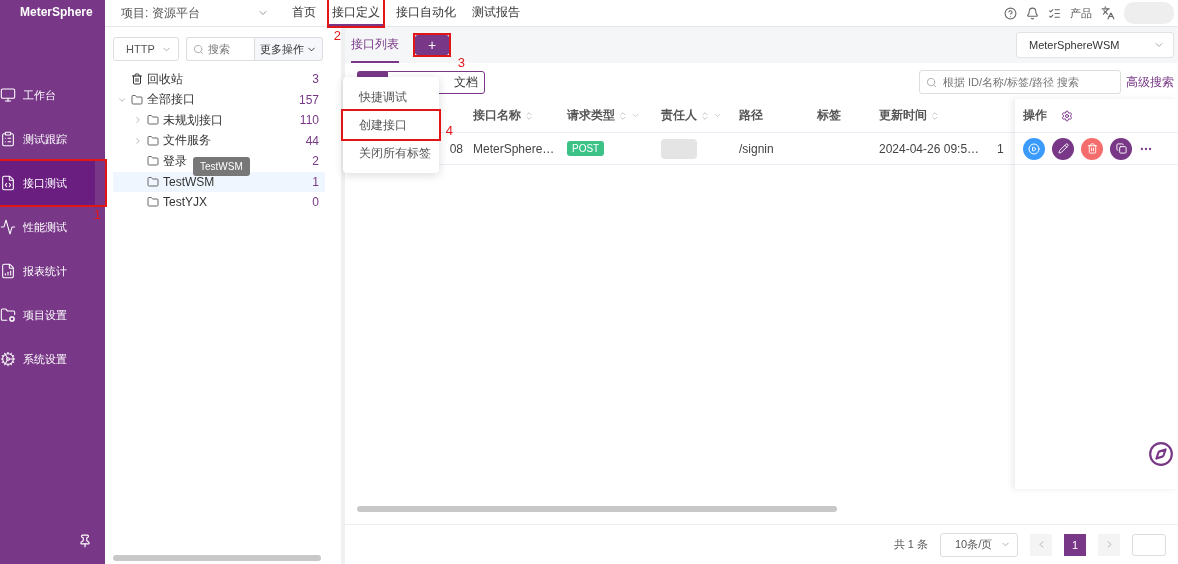 This screenshot has width=1178, height=564. Describe the element at coordinates (910, 544) in the screenshot. I see `total-count: 共 1 条` at that location.